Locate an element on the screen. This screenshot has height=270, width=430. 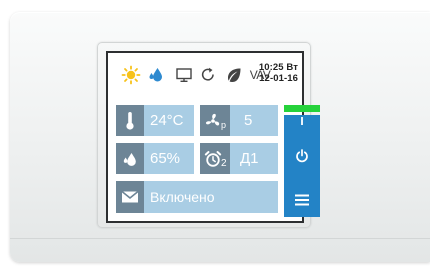
water-drop-icon is located at coordinates (156, 75).